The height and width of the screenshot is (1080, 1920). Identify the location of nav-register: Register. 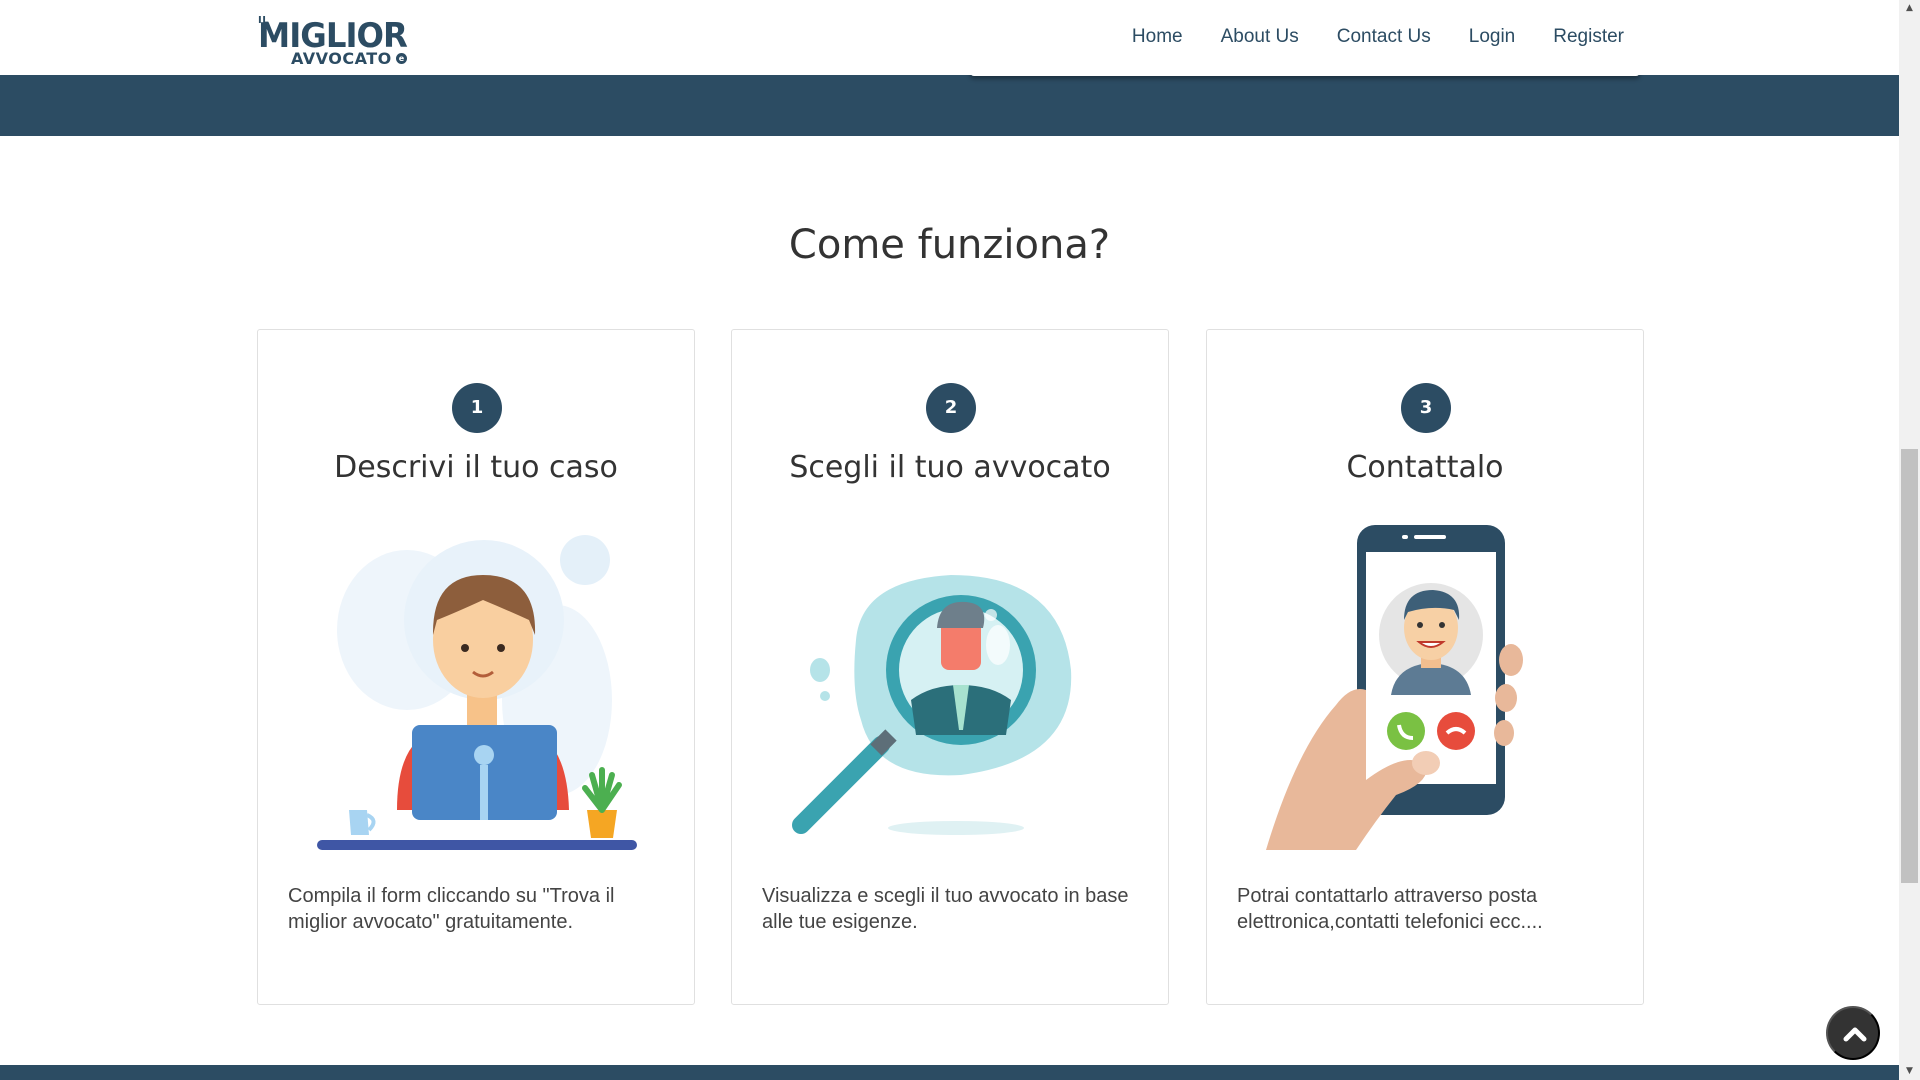
(1588, 37).